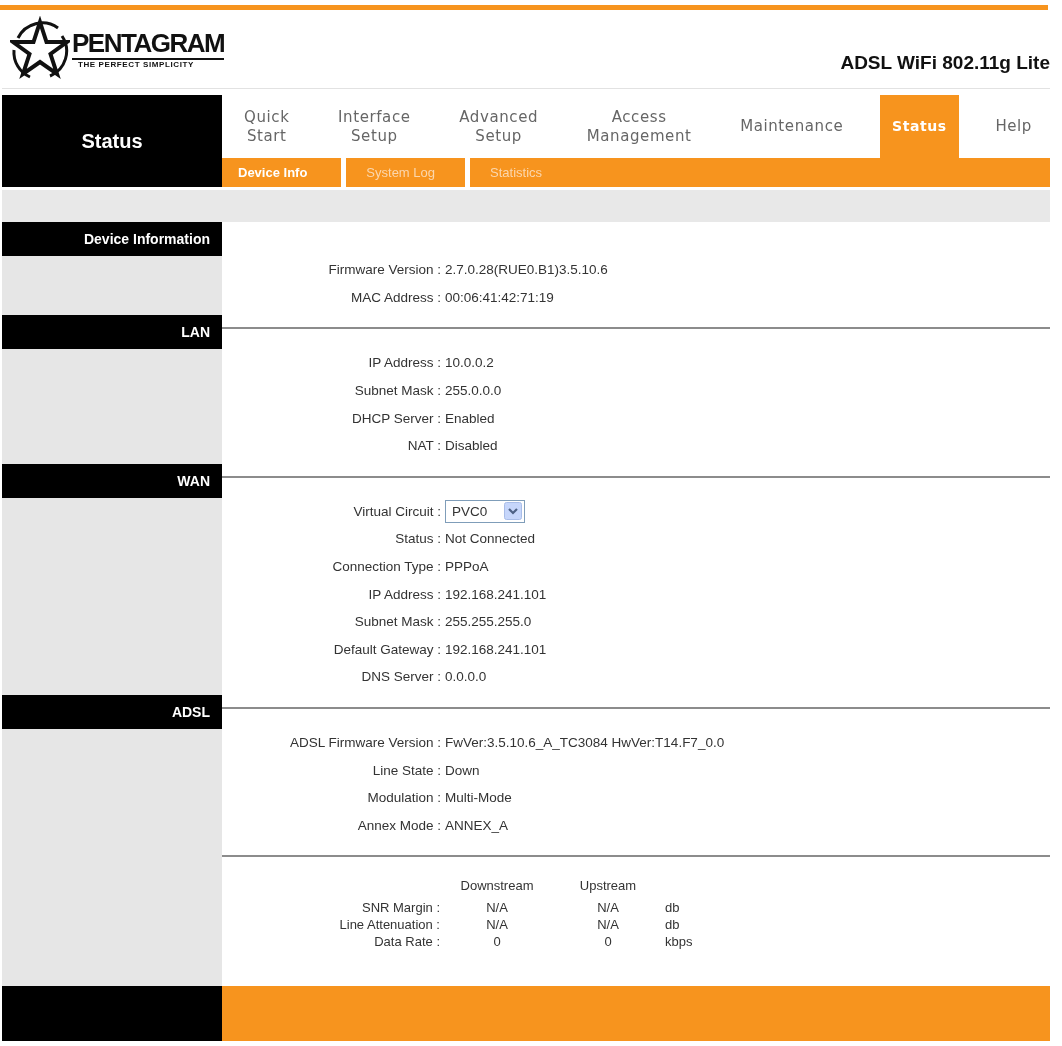  Describe the element at coordinates (585, 742) in the screenshot. I see `field-value: FwVer:3.5.10.6_A_TC3084 HwVer:T14.F7_0.0` at that location.